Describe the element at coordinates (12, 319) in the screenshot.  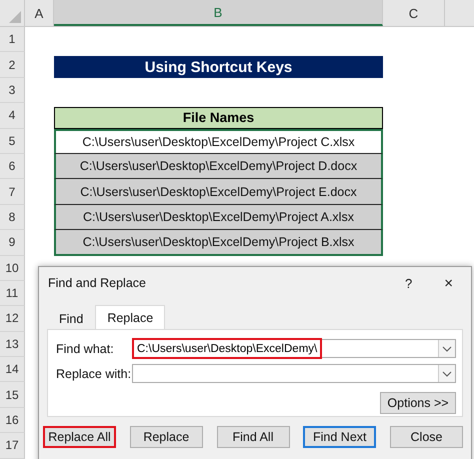
I see `row-number: 12` at that location.